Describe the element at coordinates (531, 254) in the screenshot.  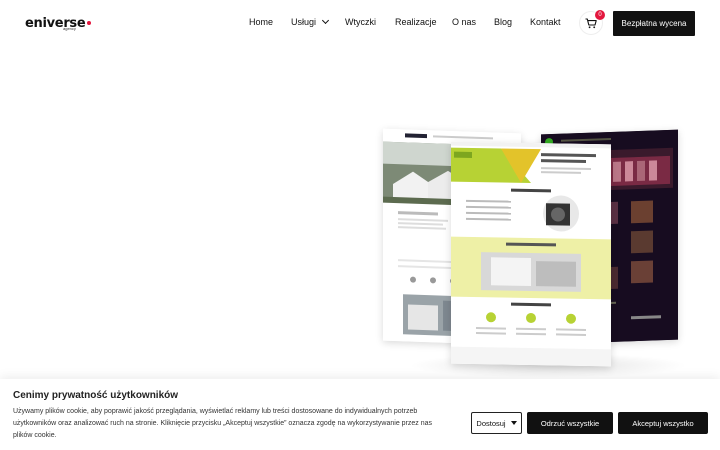
I see `mockup-page-center` at that location.